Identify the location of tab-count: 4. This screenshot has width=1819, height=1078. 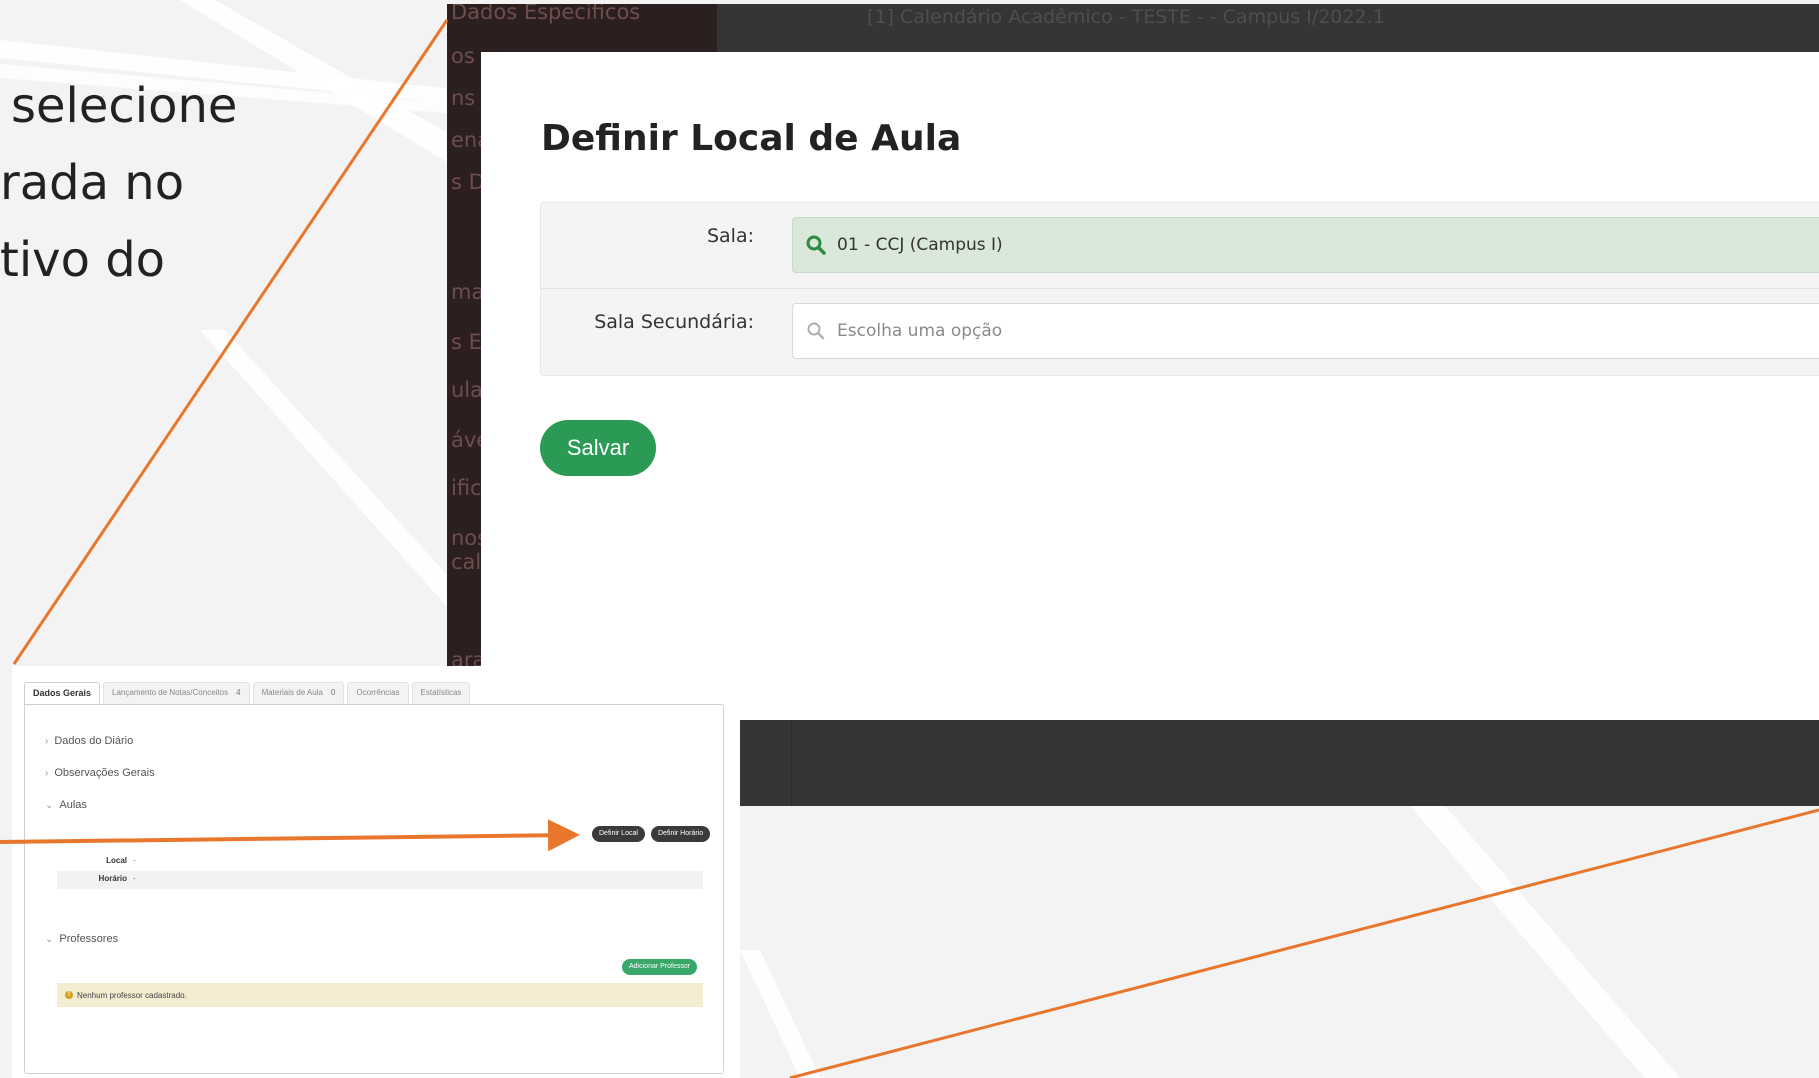
(238, 692).